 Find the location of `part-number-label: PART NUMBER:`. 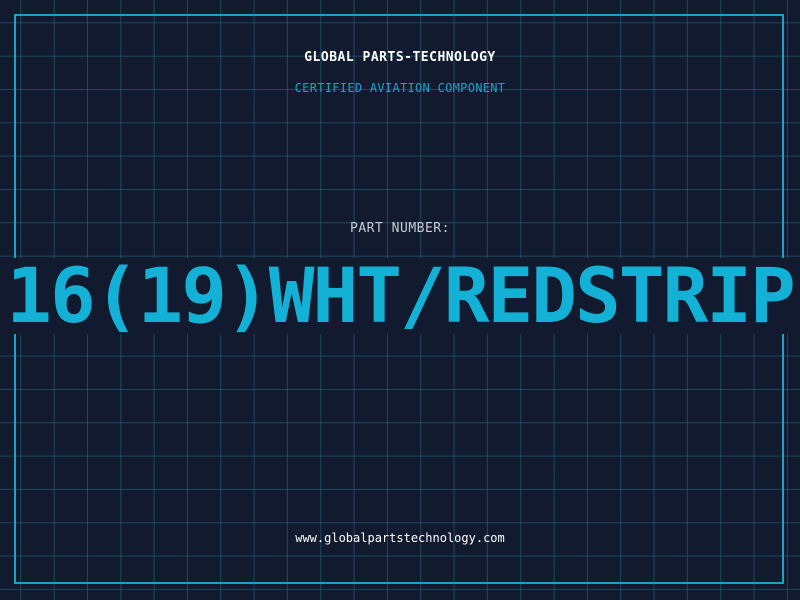

part-number-label: PART NUMBER: is located at coordinates (400, 228).